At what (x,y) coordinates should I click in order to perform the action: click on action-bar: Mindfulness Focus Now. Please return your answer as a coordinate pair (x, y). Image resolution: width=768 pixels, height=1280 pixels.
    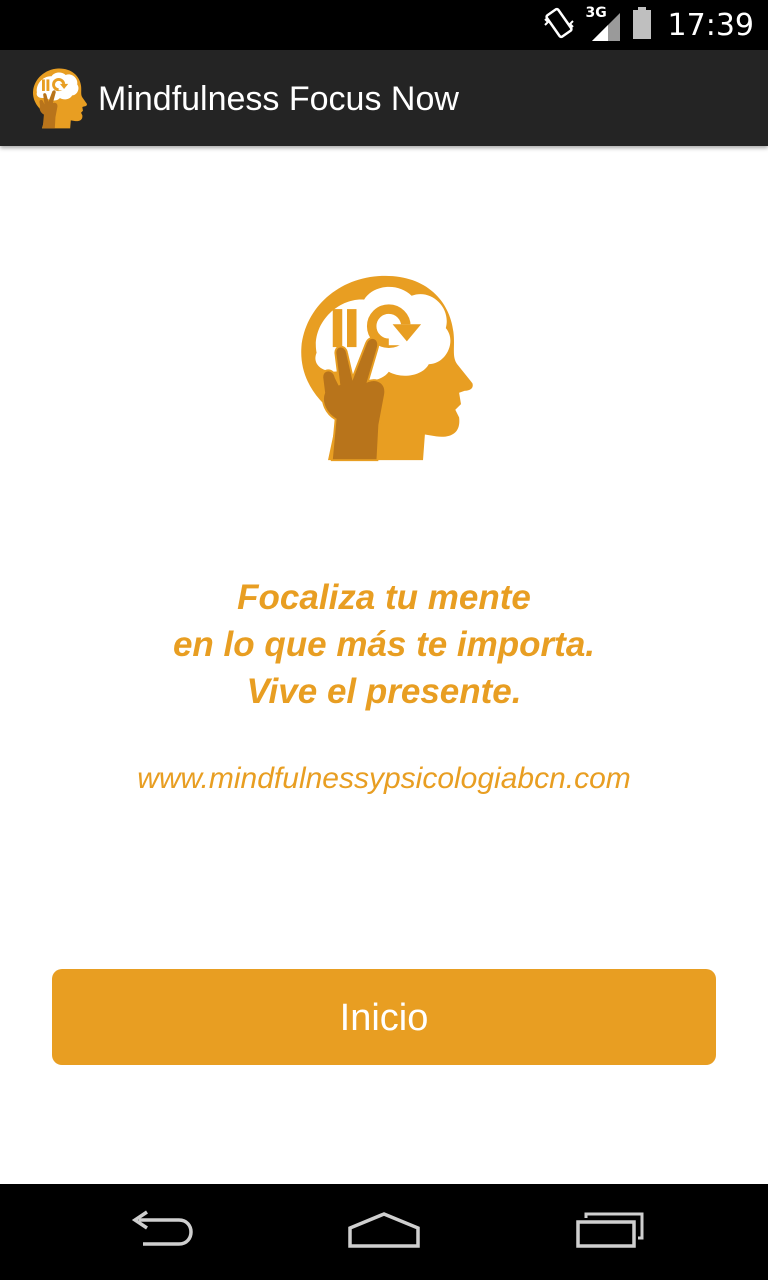
    Looking at the image, I should click on (384, 98).